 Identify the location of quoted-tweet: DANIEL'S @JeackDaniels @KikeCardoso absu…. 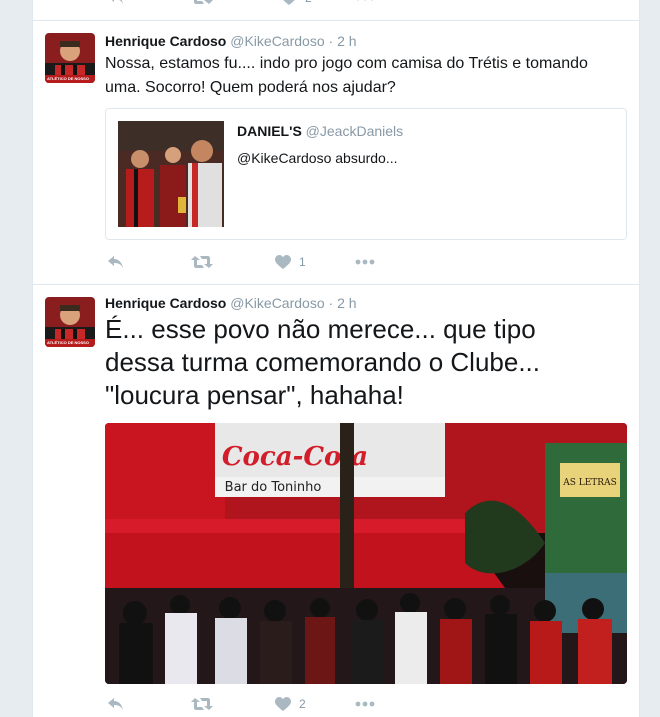
(366, 174).